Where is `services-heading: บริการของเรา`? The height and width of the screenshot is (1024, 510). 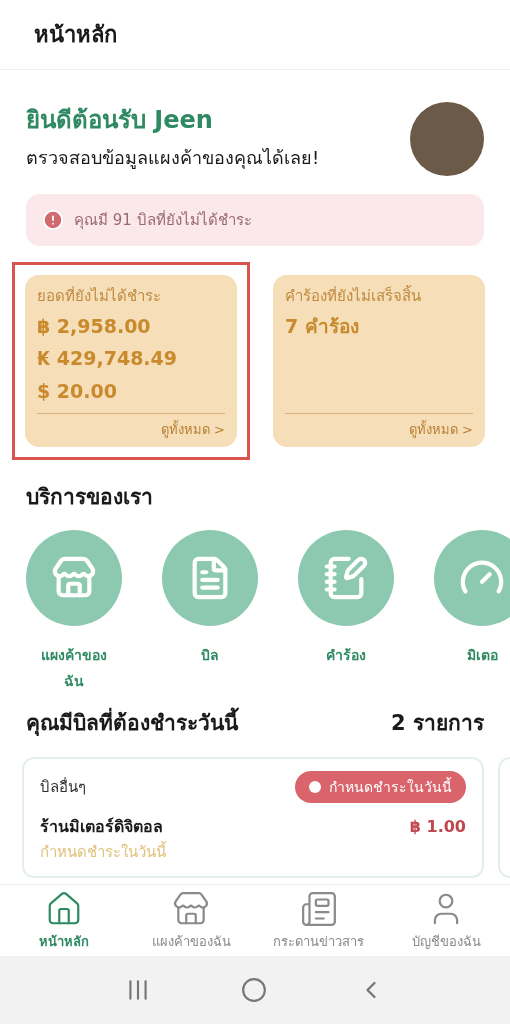
services-heading: บริการของเรา is located at coordinates (90, 497).